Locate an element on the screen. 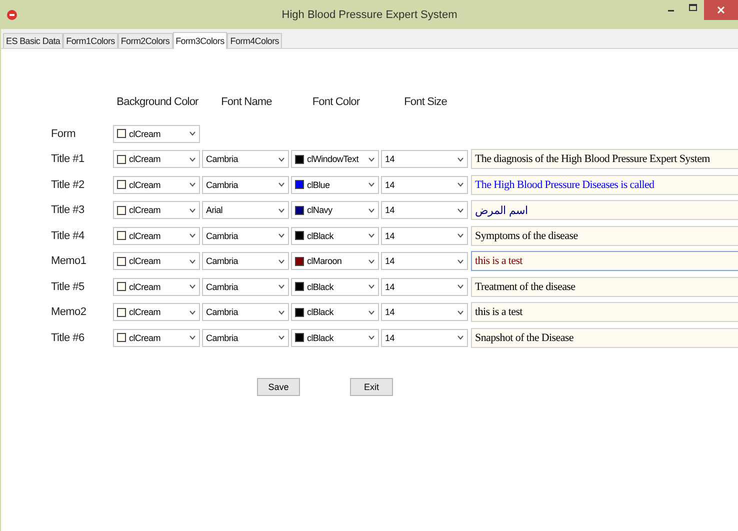  row-label: Title #4 is located at coordinates (68, 236).